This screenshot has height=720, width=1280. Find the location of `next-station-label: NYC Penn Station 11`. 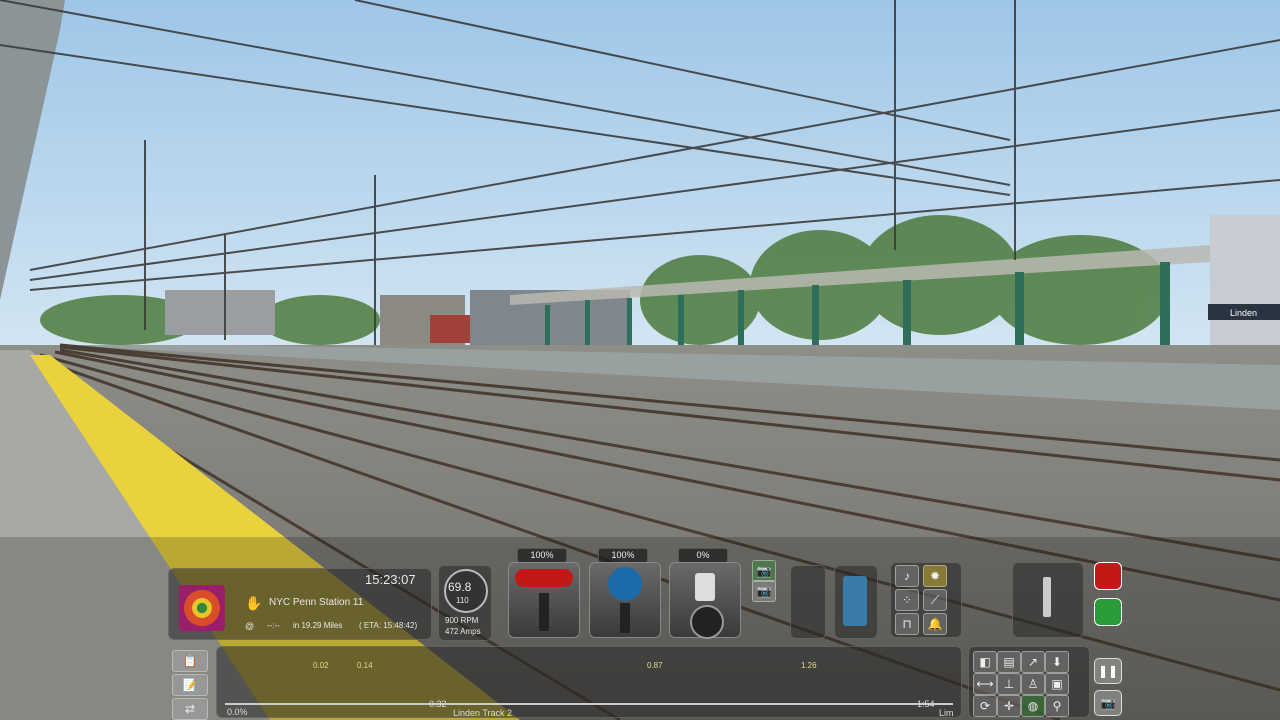

next-station-label: NYC Penn Station 11 is located at coordinates (316, 602).